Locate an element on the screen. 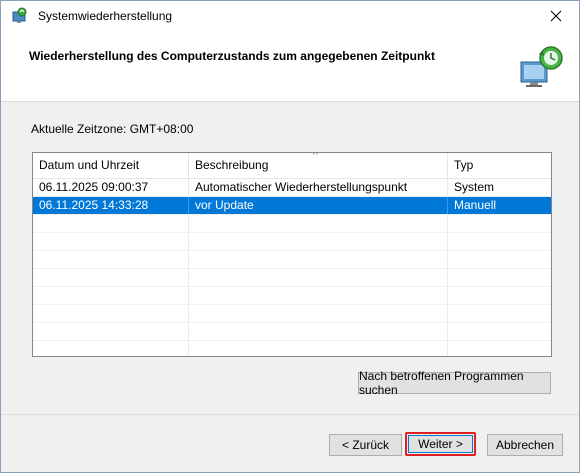  next-button-highlight: Weiter > is located at coordinates (440, 444).